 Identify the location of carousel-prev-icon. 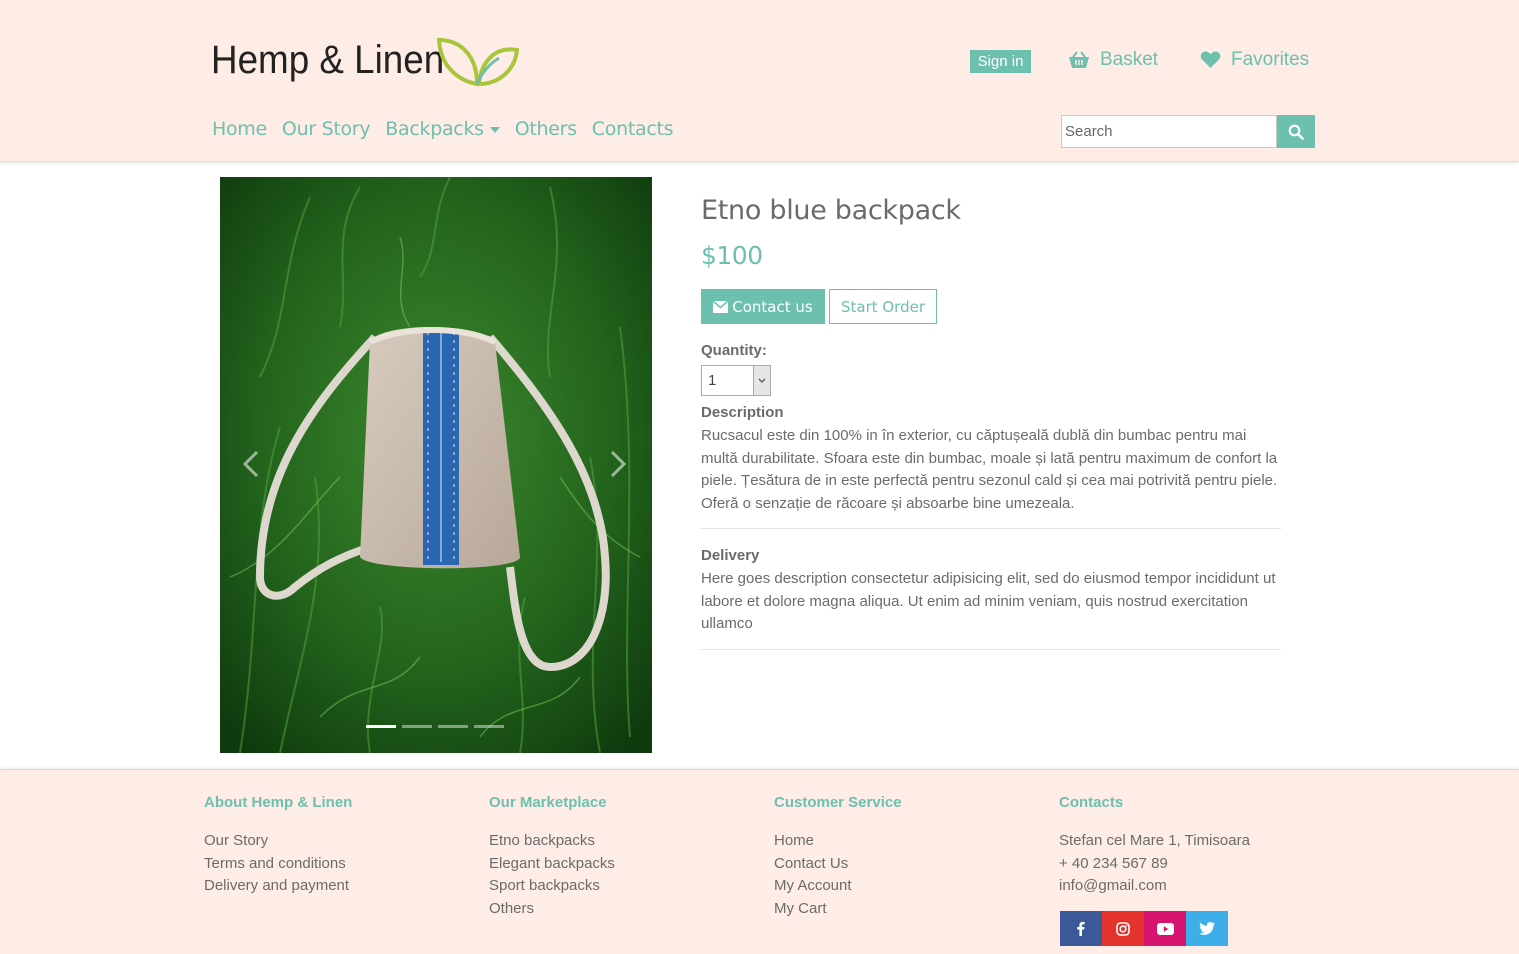
(251, 464).